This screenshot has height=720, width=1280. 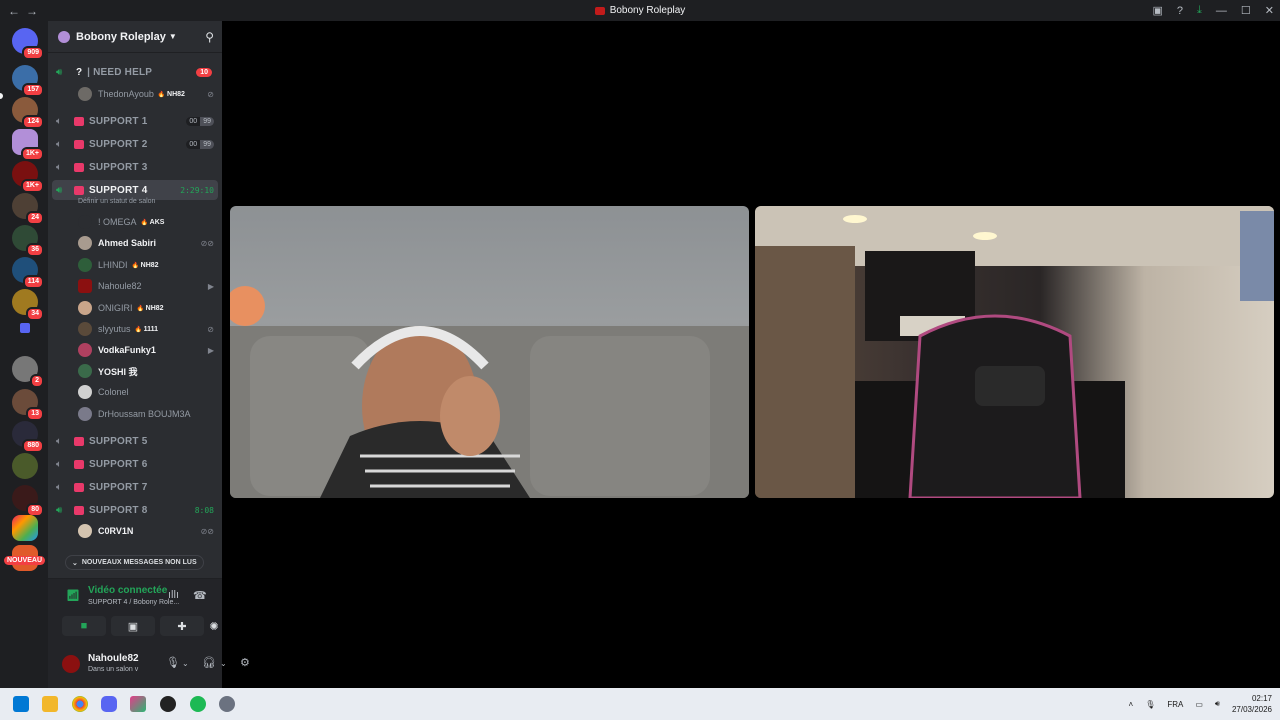 What do you see at coordinates (14, 11) in the screenshot?
I see `back-arrow-icon: ←` at bounding box center [14, 11].